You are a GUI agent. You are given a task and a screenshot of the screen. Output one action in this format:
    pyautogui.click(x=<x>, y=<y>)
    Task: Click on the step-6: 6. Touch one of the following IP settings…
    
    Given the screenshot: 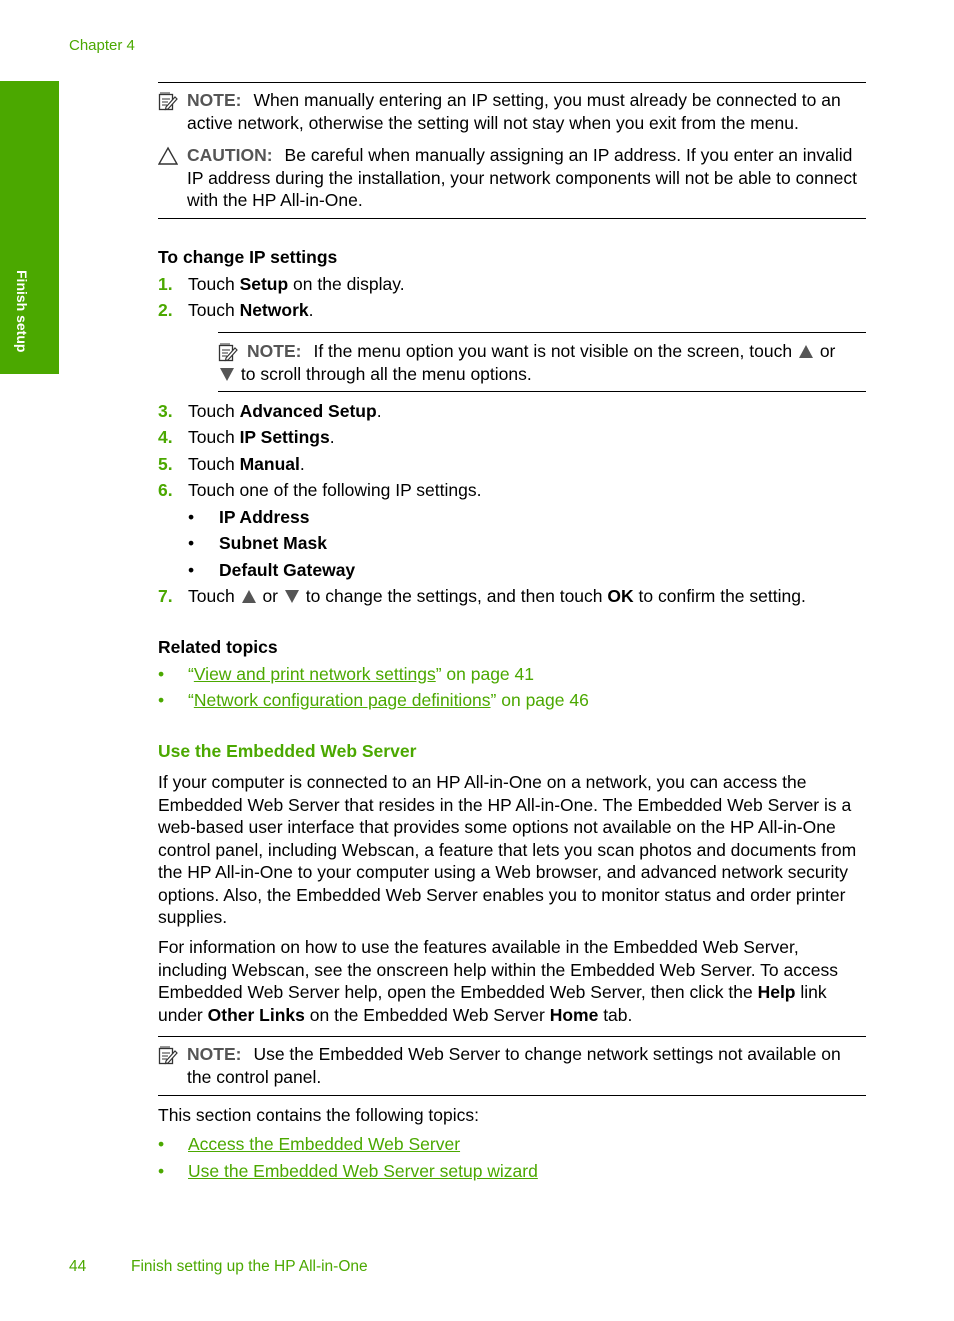 What is the action you would take?
    pyautogui.click(x=319, y=490)
    